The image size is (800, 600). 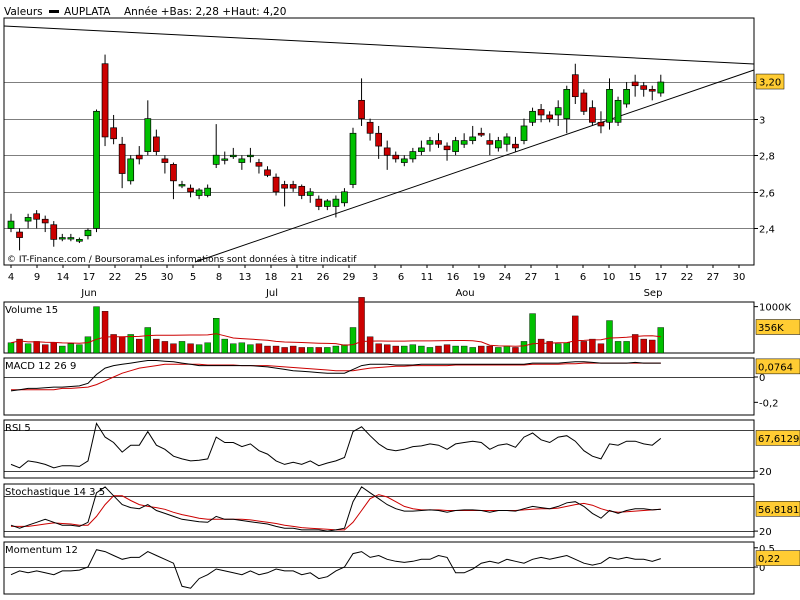 What do you see at coordinates (297, 277) in the screenshot?
I see `x-day-label: 21` at bounding box center [297, 277].